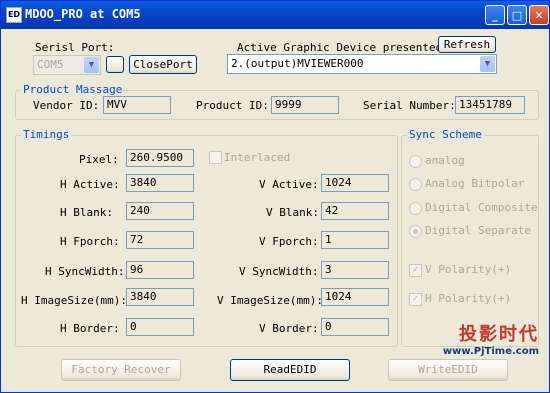 This screenshot has width=550, height=393. What do you see at coordinates (468, 269) in the screenshot?
I see `v-polarity-label: V Polarity(+)` at bounding box center [468, 269].